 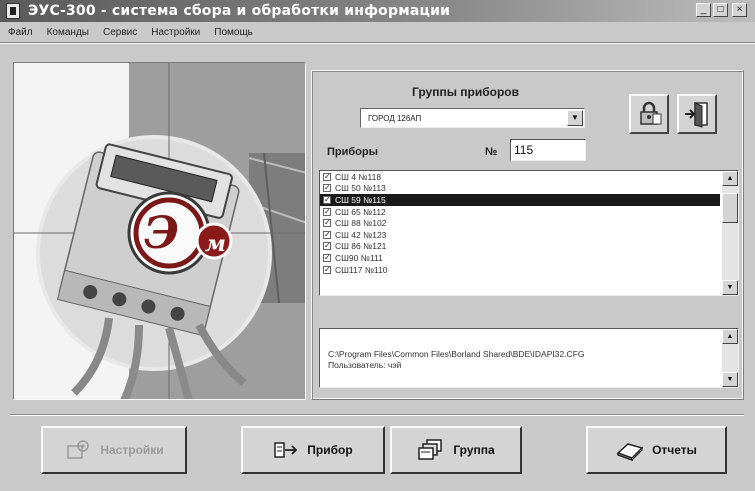 I want to click on device-number-field: 115, so click(x=548, y=150).